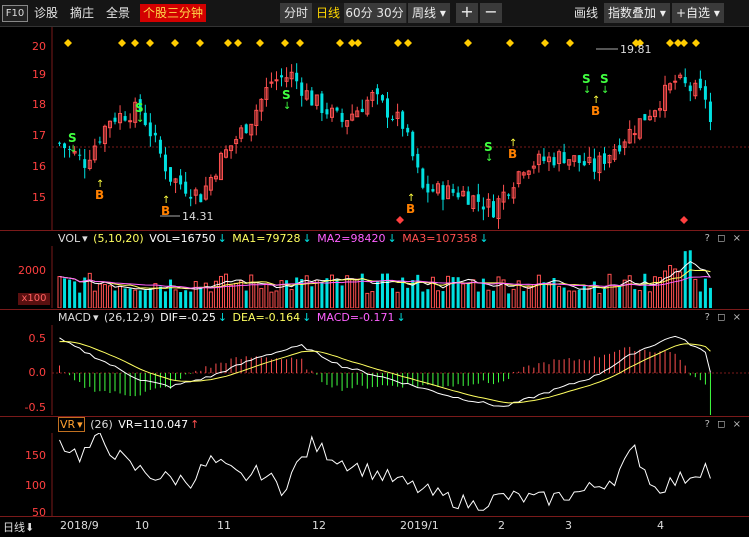 This screenshot has width=749, height=537. Describe the element at coordinates (637, 13) in the screenshot. I see `index-overlay-dropdown: 指数叠加 ▾` at that location.